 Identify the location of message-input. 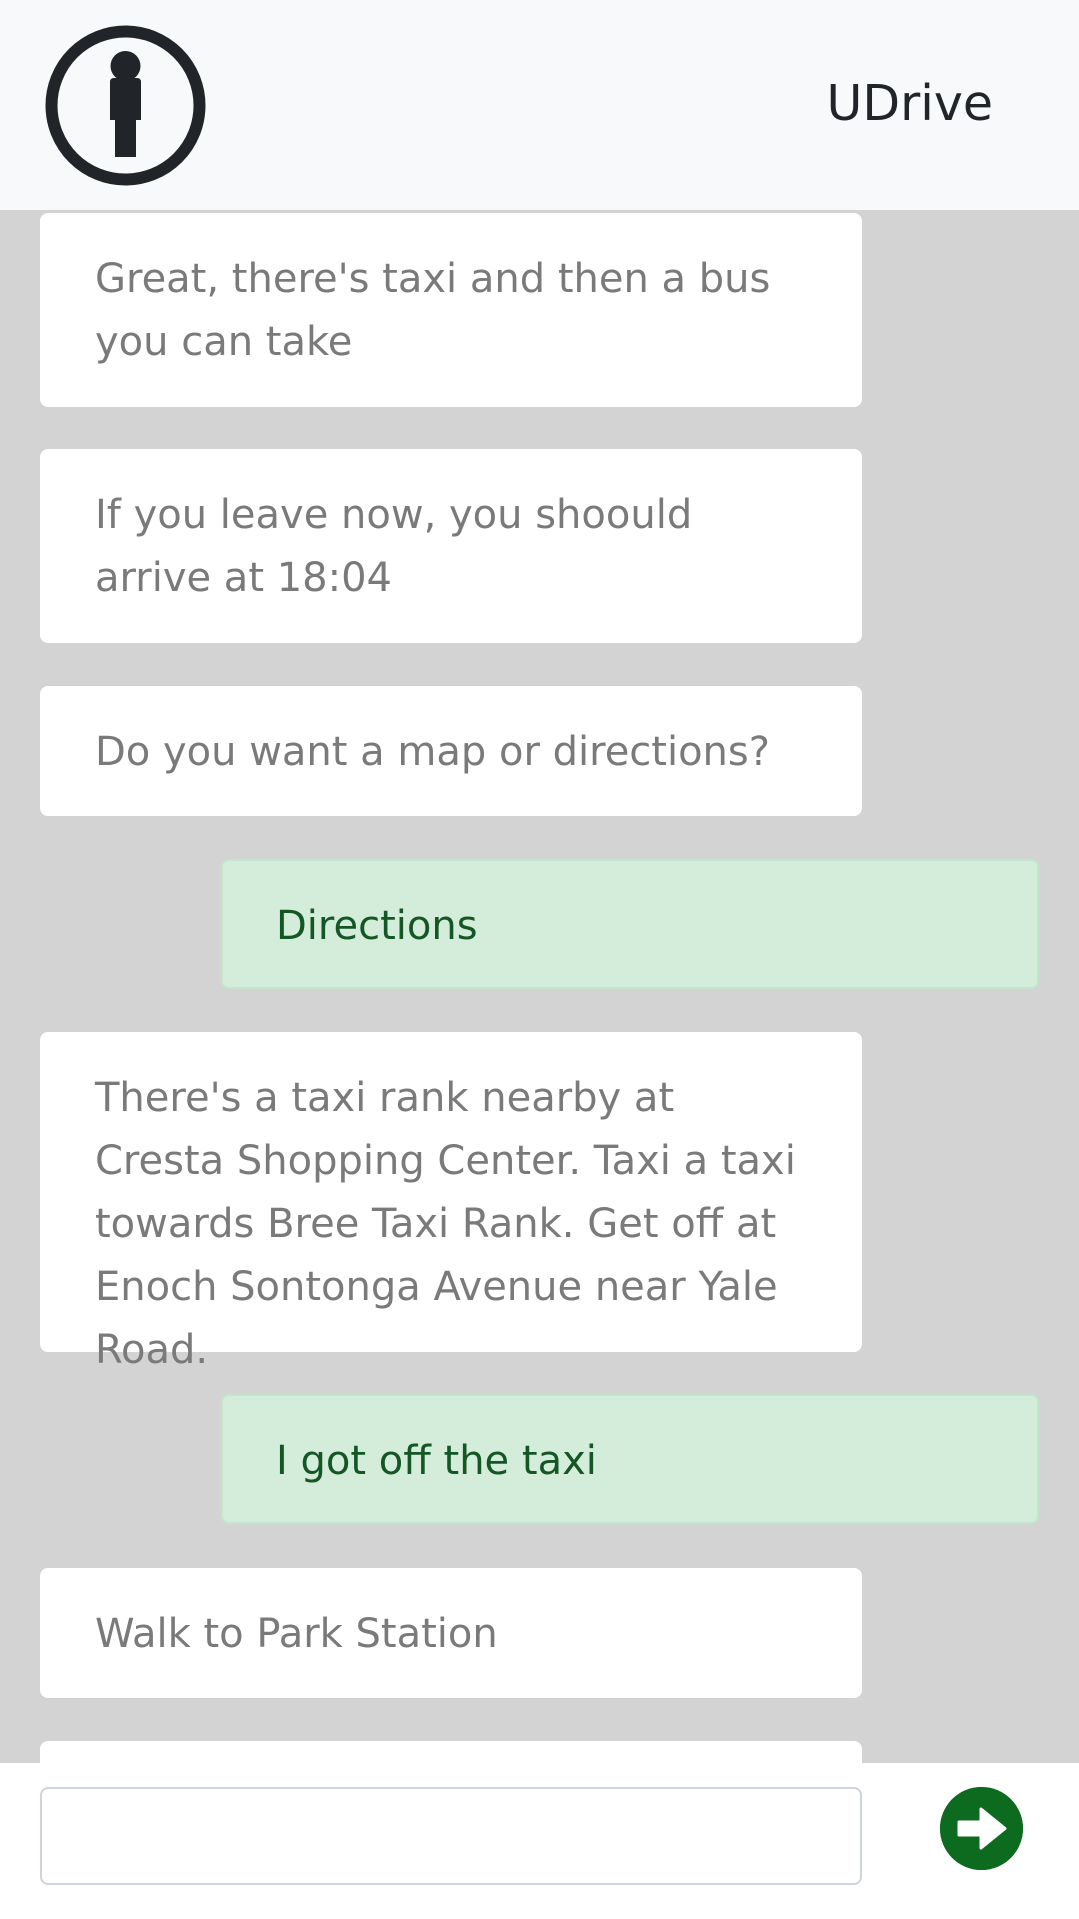
(451, 1836).